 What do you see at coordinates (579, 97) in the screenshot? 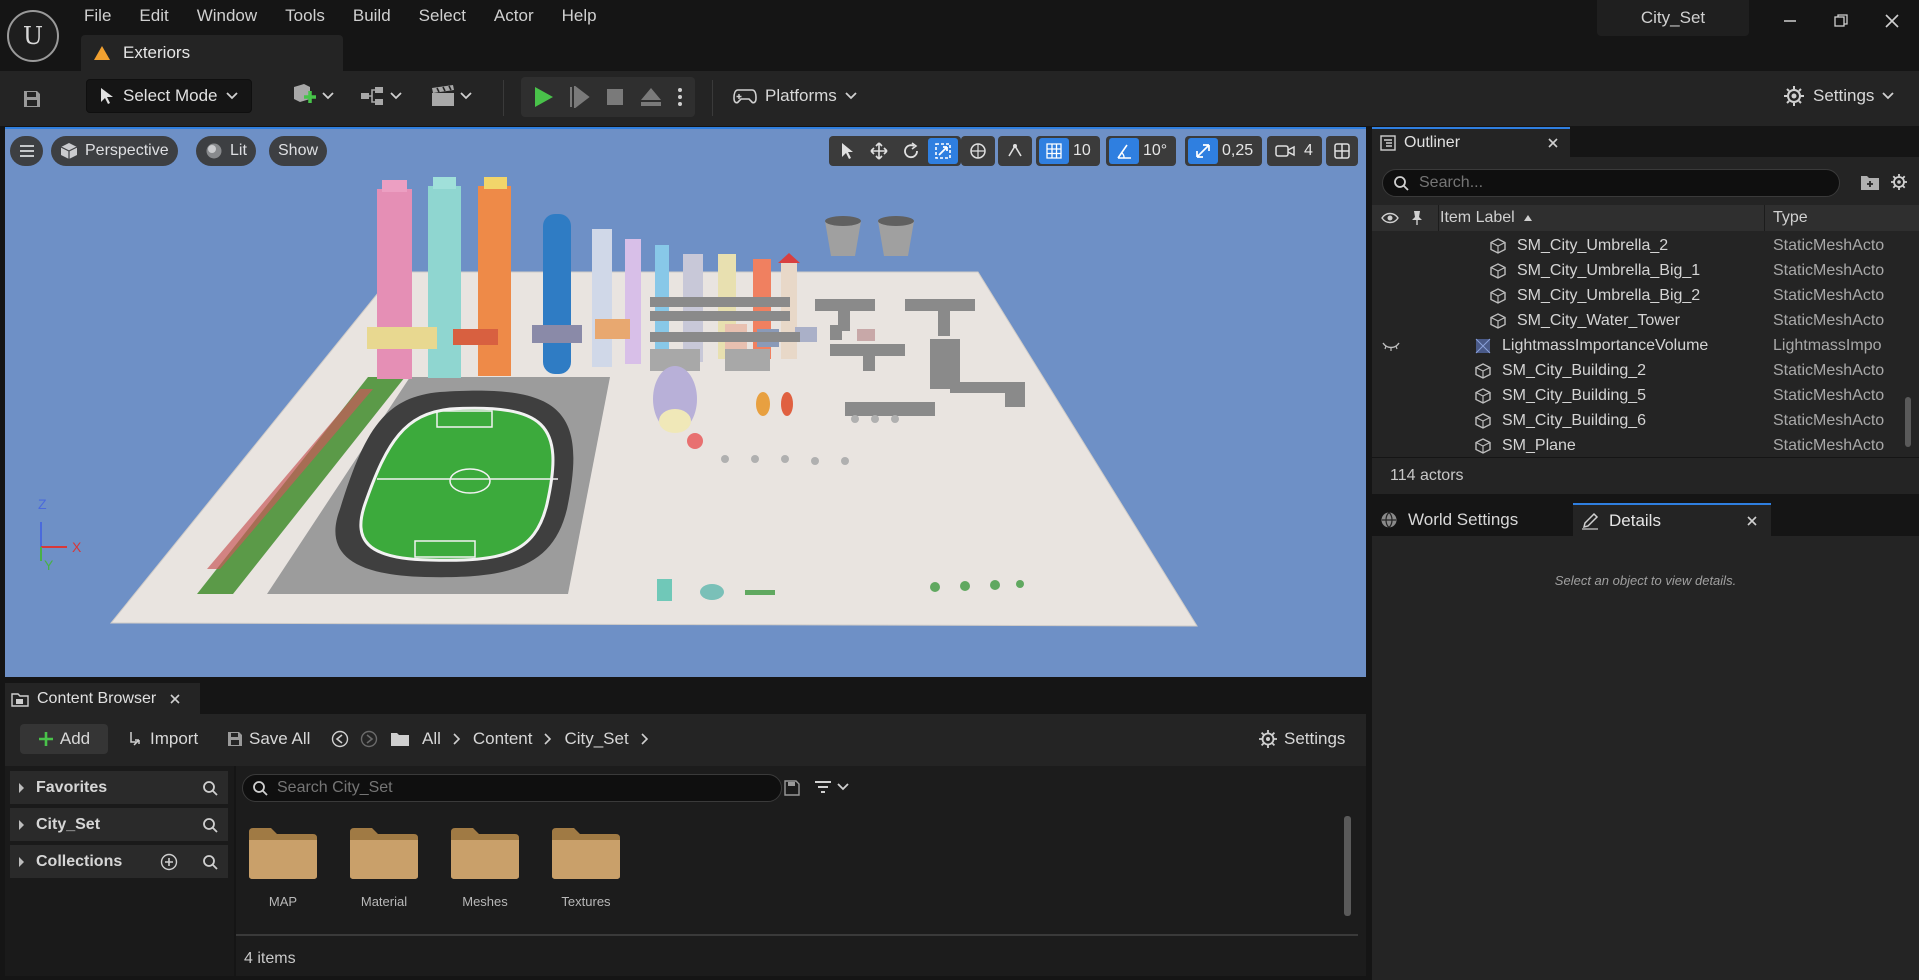
I see `advance-frame-button` at bounding box center [579, 97].